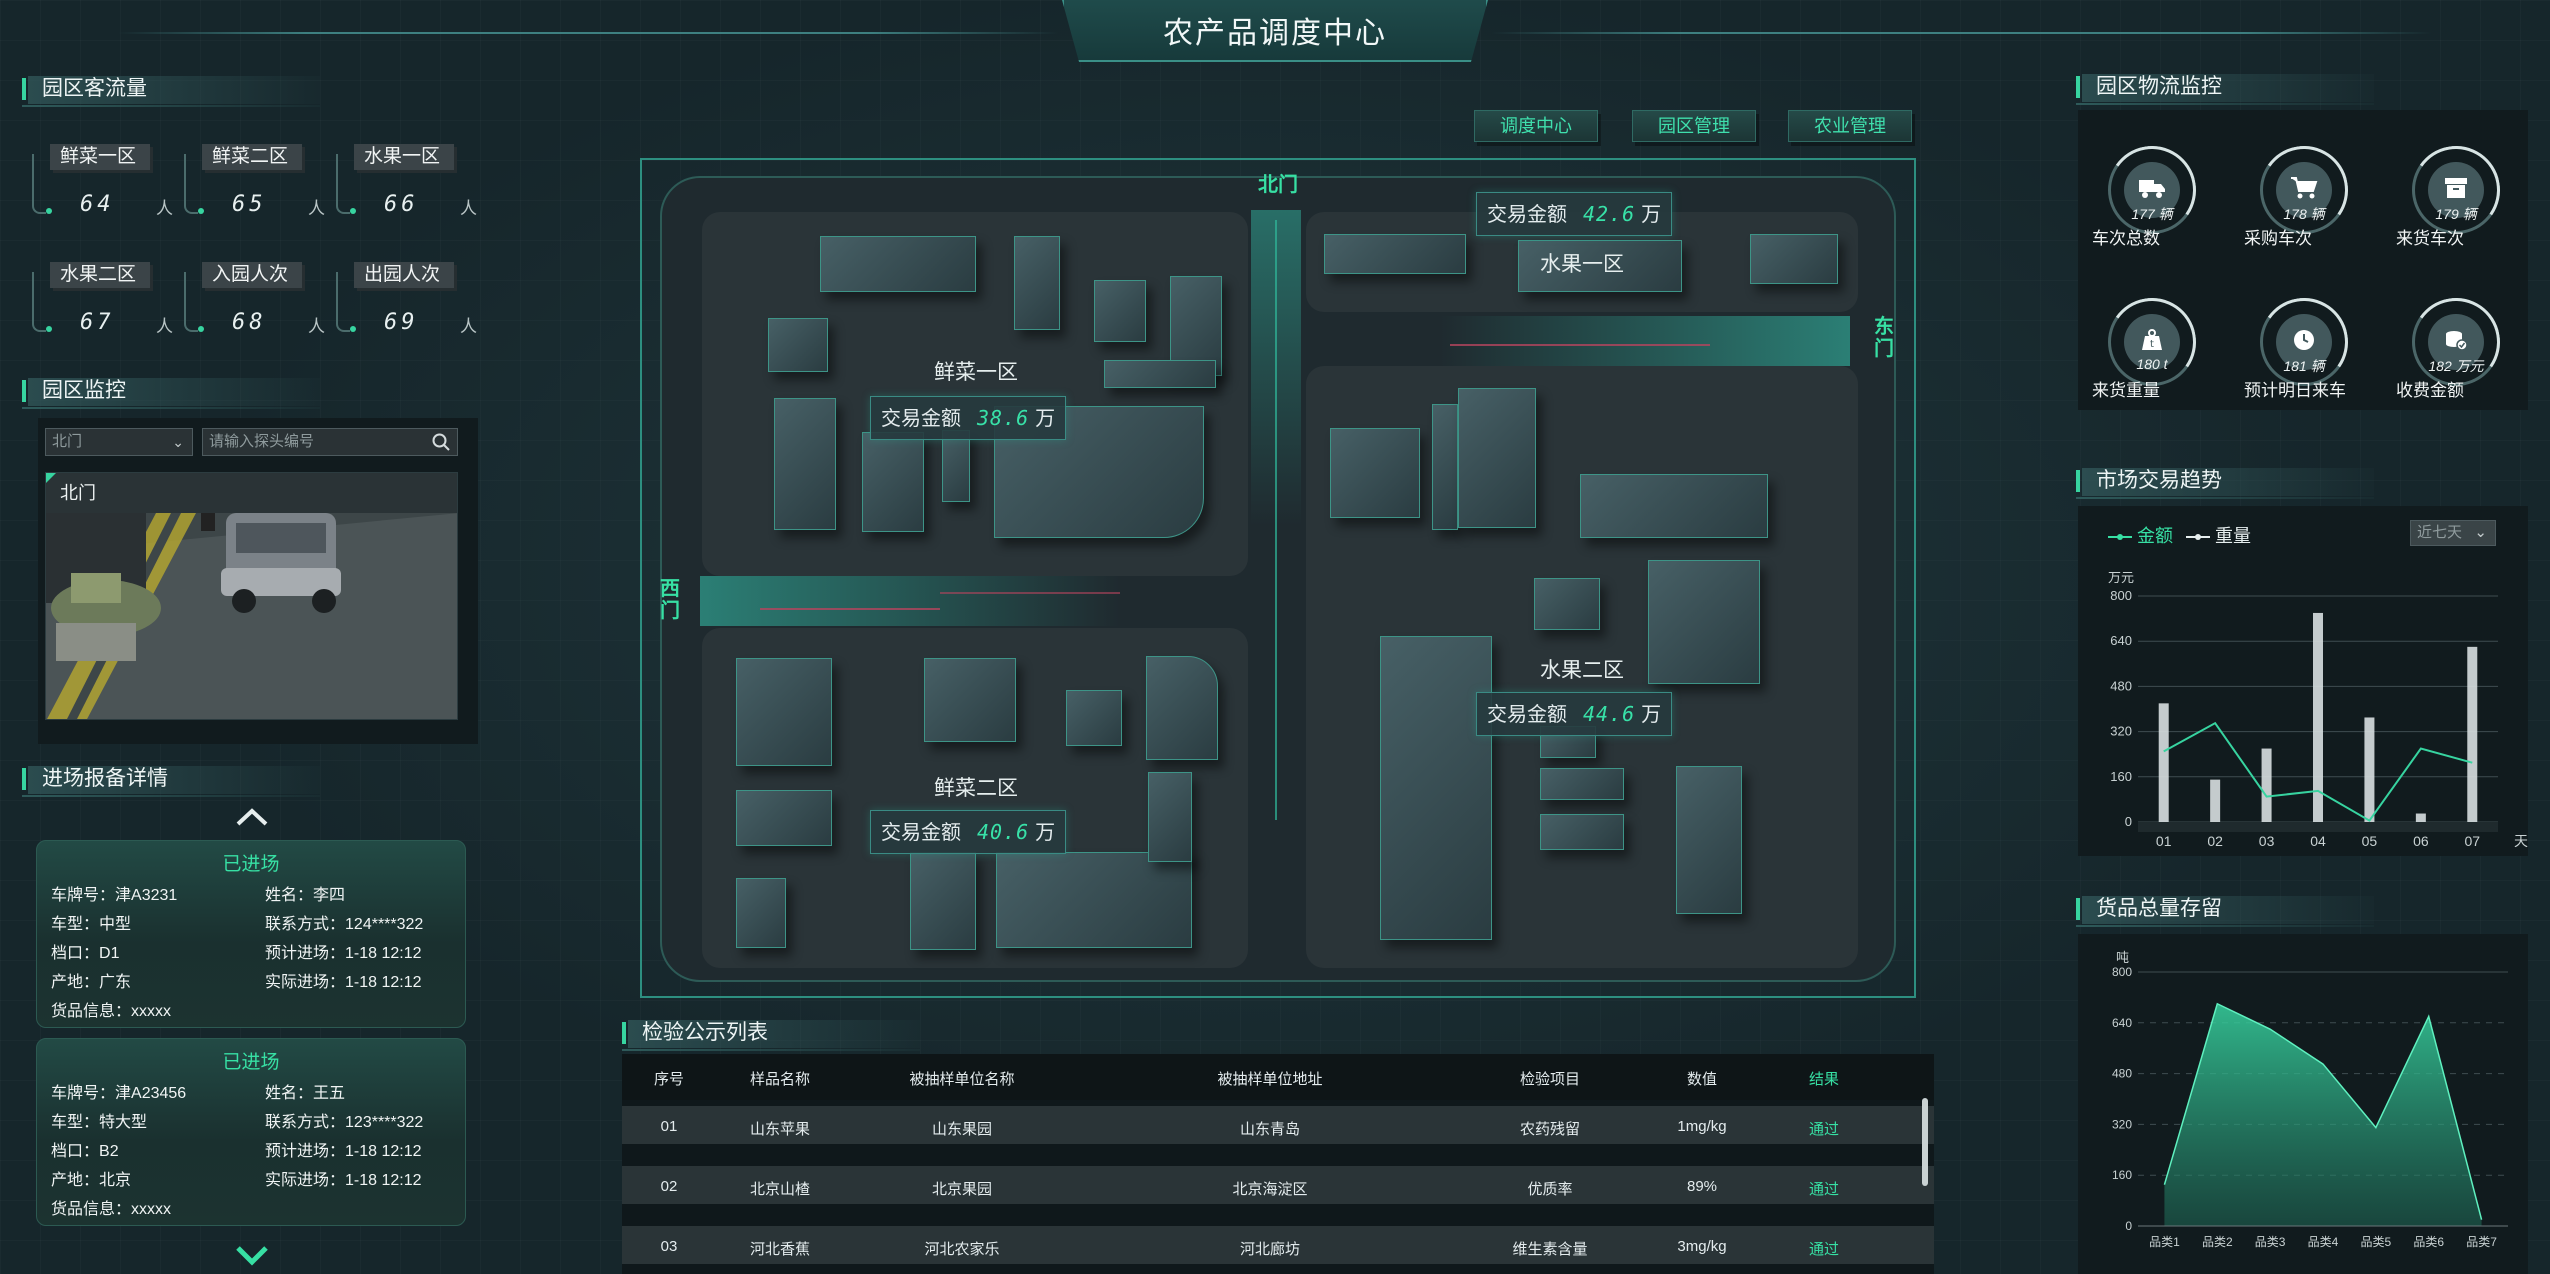 The image size is (2550, 1274). What do you see at coordinates (2453, 533) in the screenshot?
I see `range-select: 近七天 ⌄` at bounding box center [2453, 533].